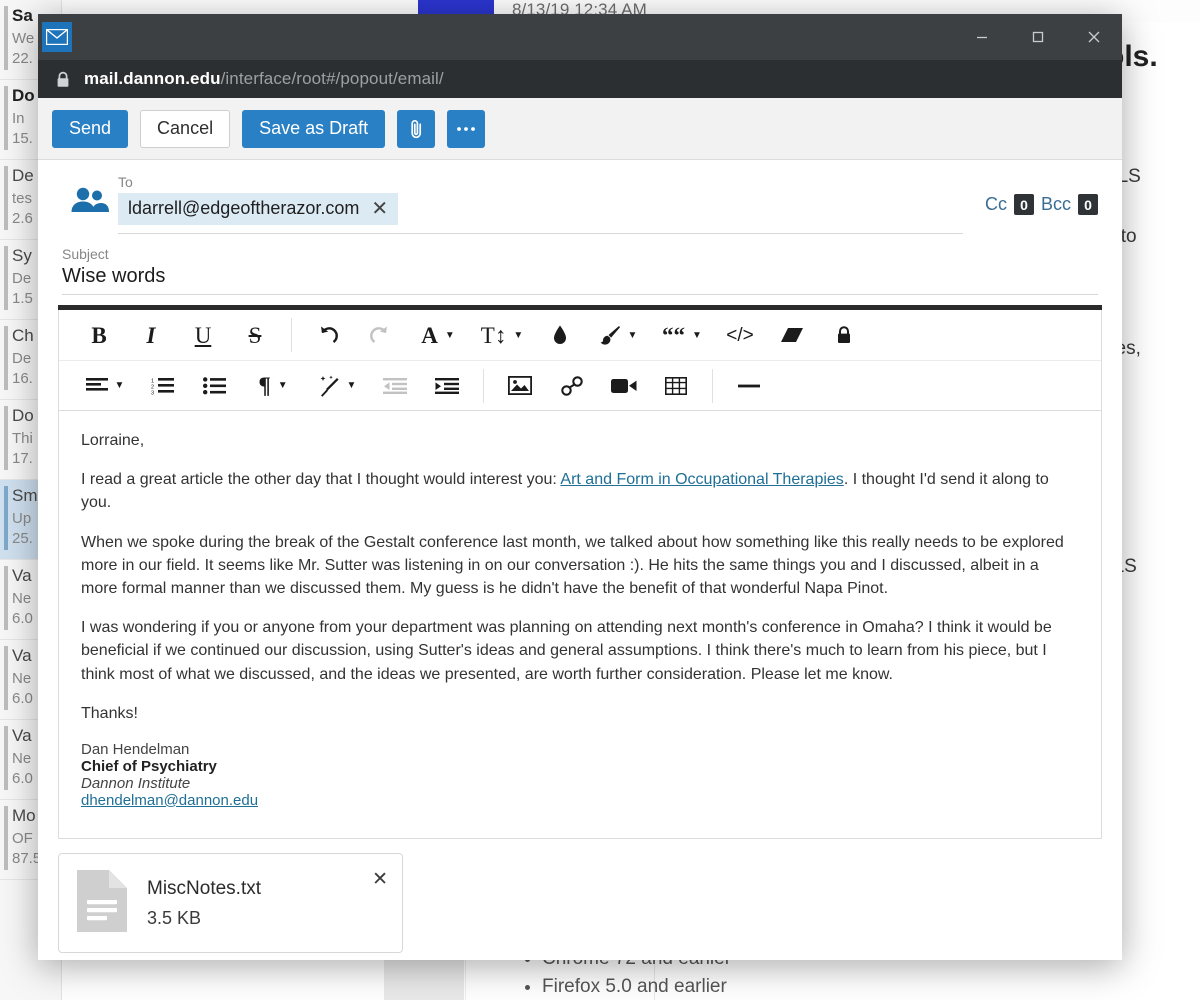 The image size is (1200, 1000). I want to click on paperclip-icon, so click(416, 128).